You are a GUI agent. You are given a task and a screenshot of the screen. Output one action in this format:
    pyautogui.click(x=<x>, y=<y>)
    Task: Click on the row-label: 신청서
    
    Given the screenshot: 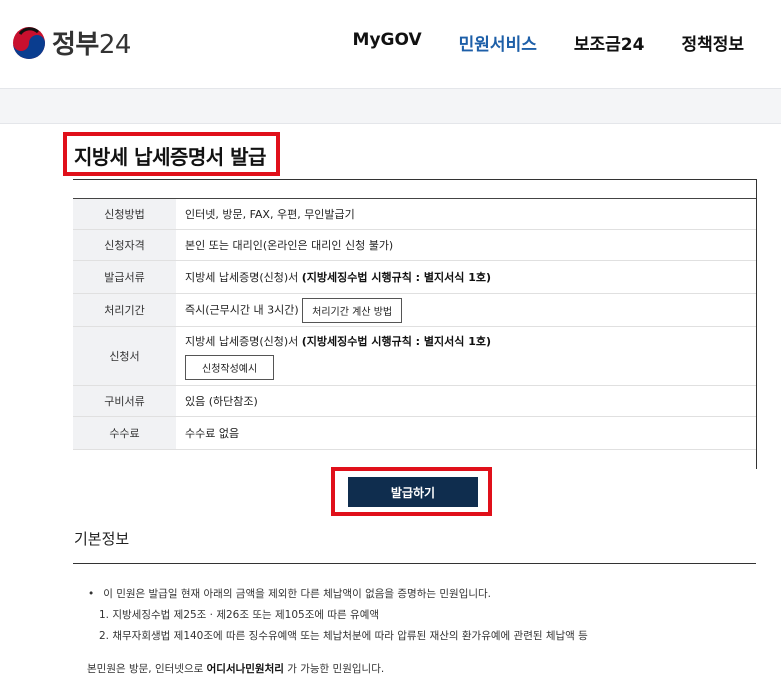 What is the action you would take?
    pyautogui.click(x=124, y=356)
    